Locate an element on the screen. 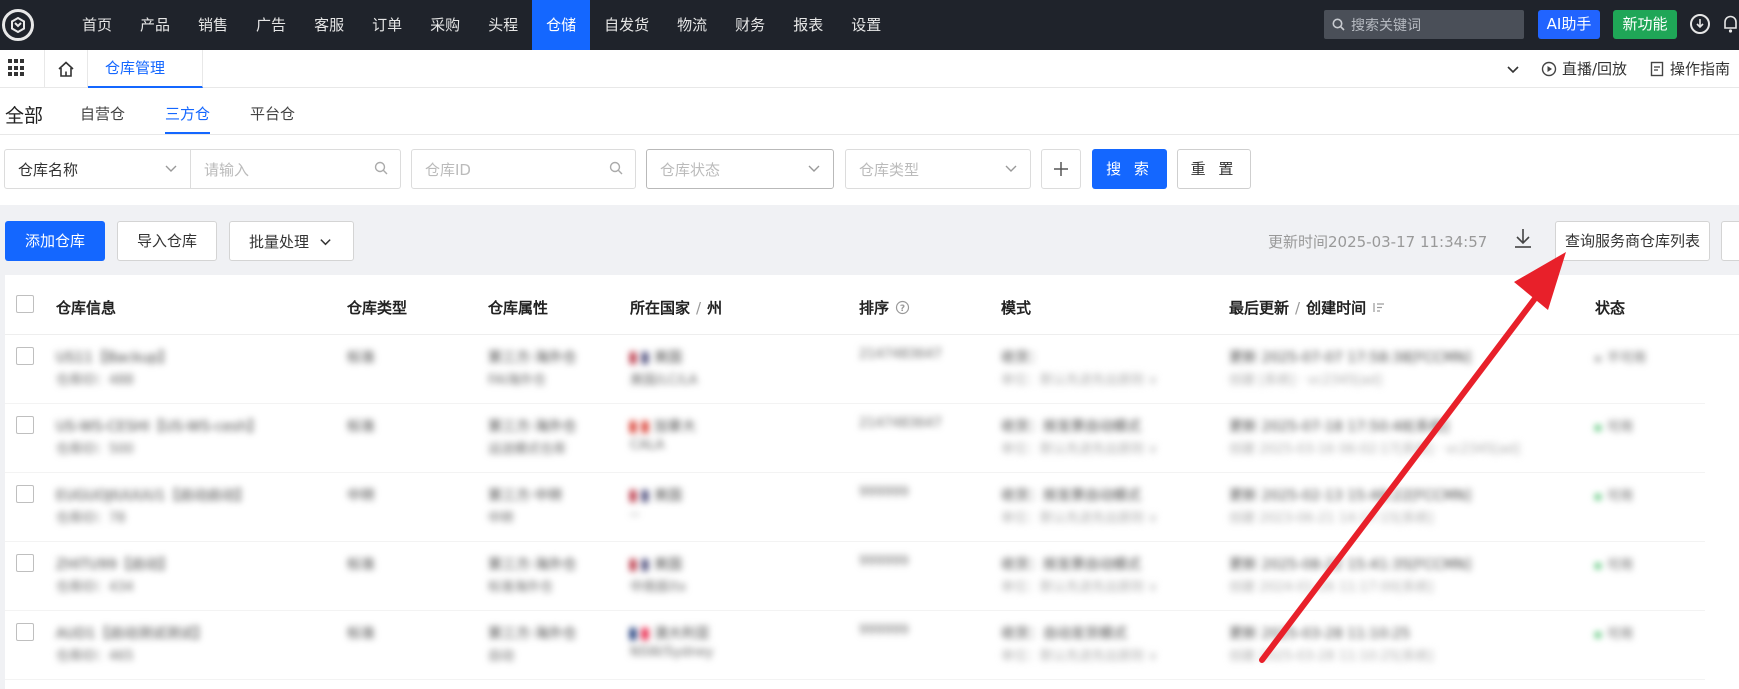  import-warehouse-button: 导入仓库 is located at coordinates (167, 241).